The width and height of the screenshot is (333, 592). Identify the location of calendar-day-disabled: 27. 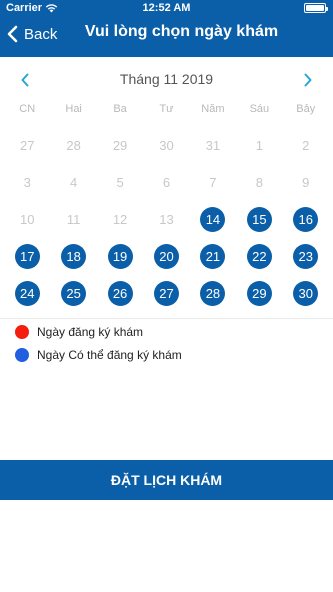
(27, 145).